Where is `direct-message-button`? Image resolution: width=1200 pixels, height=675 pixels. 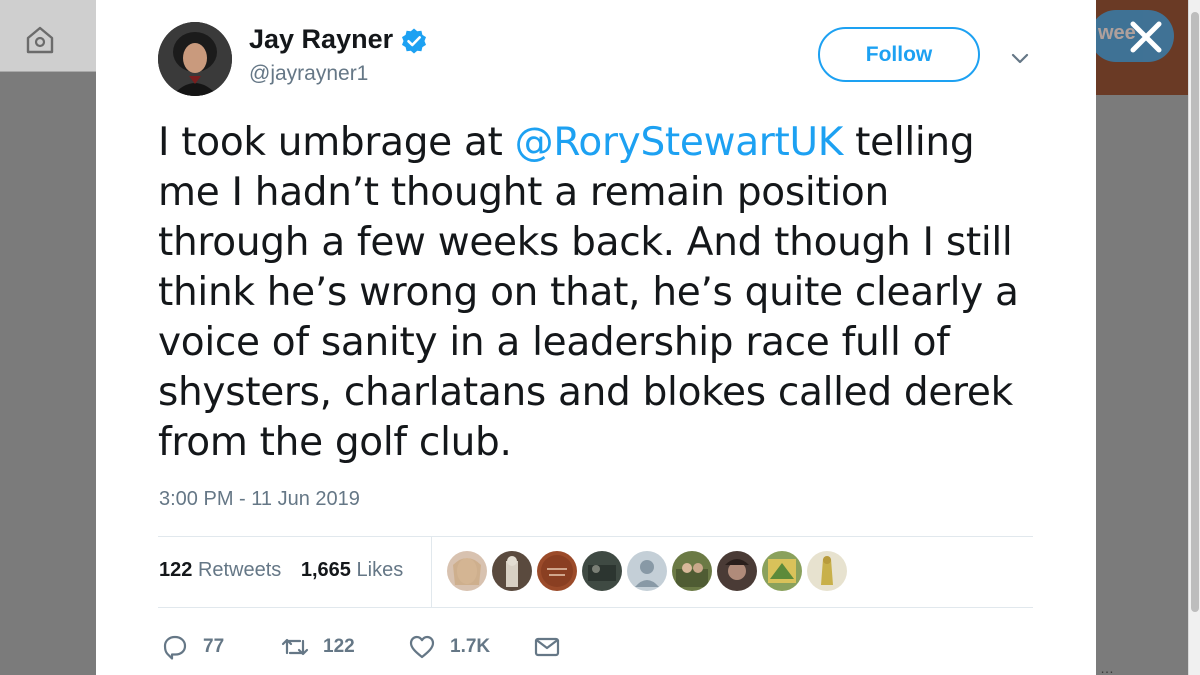
direct-message-button is located at coordinates (547, 647).